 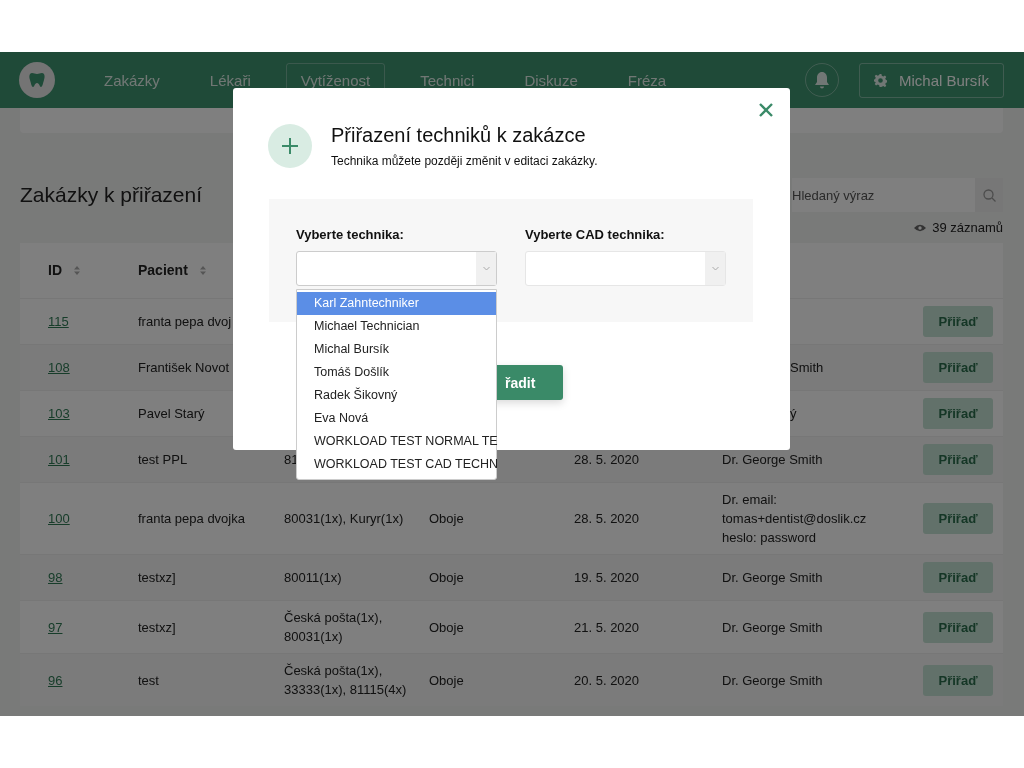 What do you see at coordinates (807, 367) in the screenshot?
I see `table-cell: Smith` at bounding box center [807, 367].